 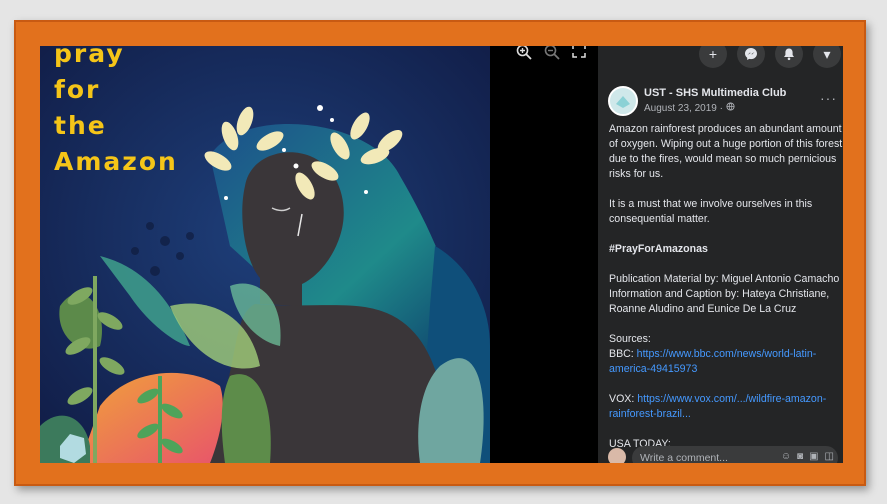 What do you see at coordinates (524, 55) in the screenshot?
I see `zoom-in-icon` at bounding box center [524, 55].